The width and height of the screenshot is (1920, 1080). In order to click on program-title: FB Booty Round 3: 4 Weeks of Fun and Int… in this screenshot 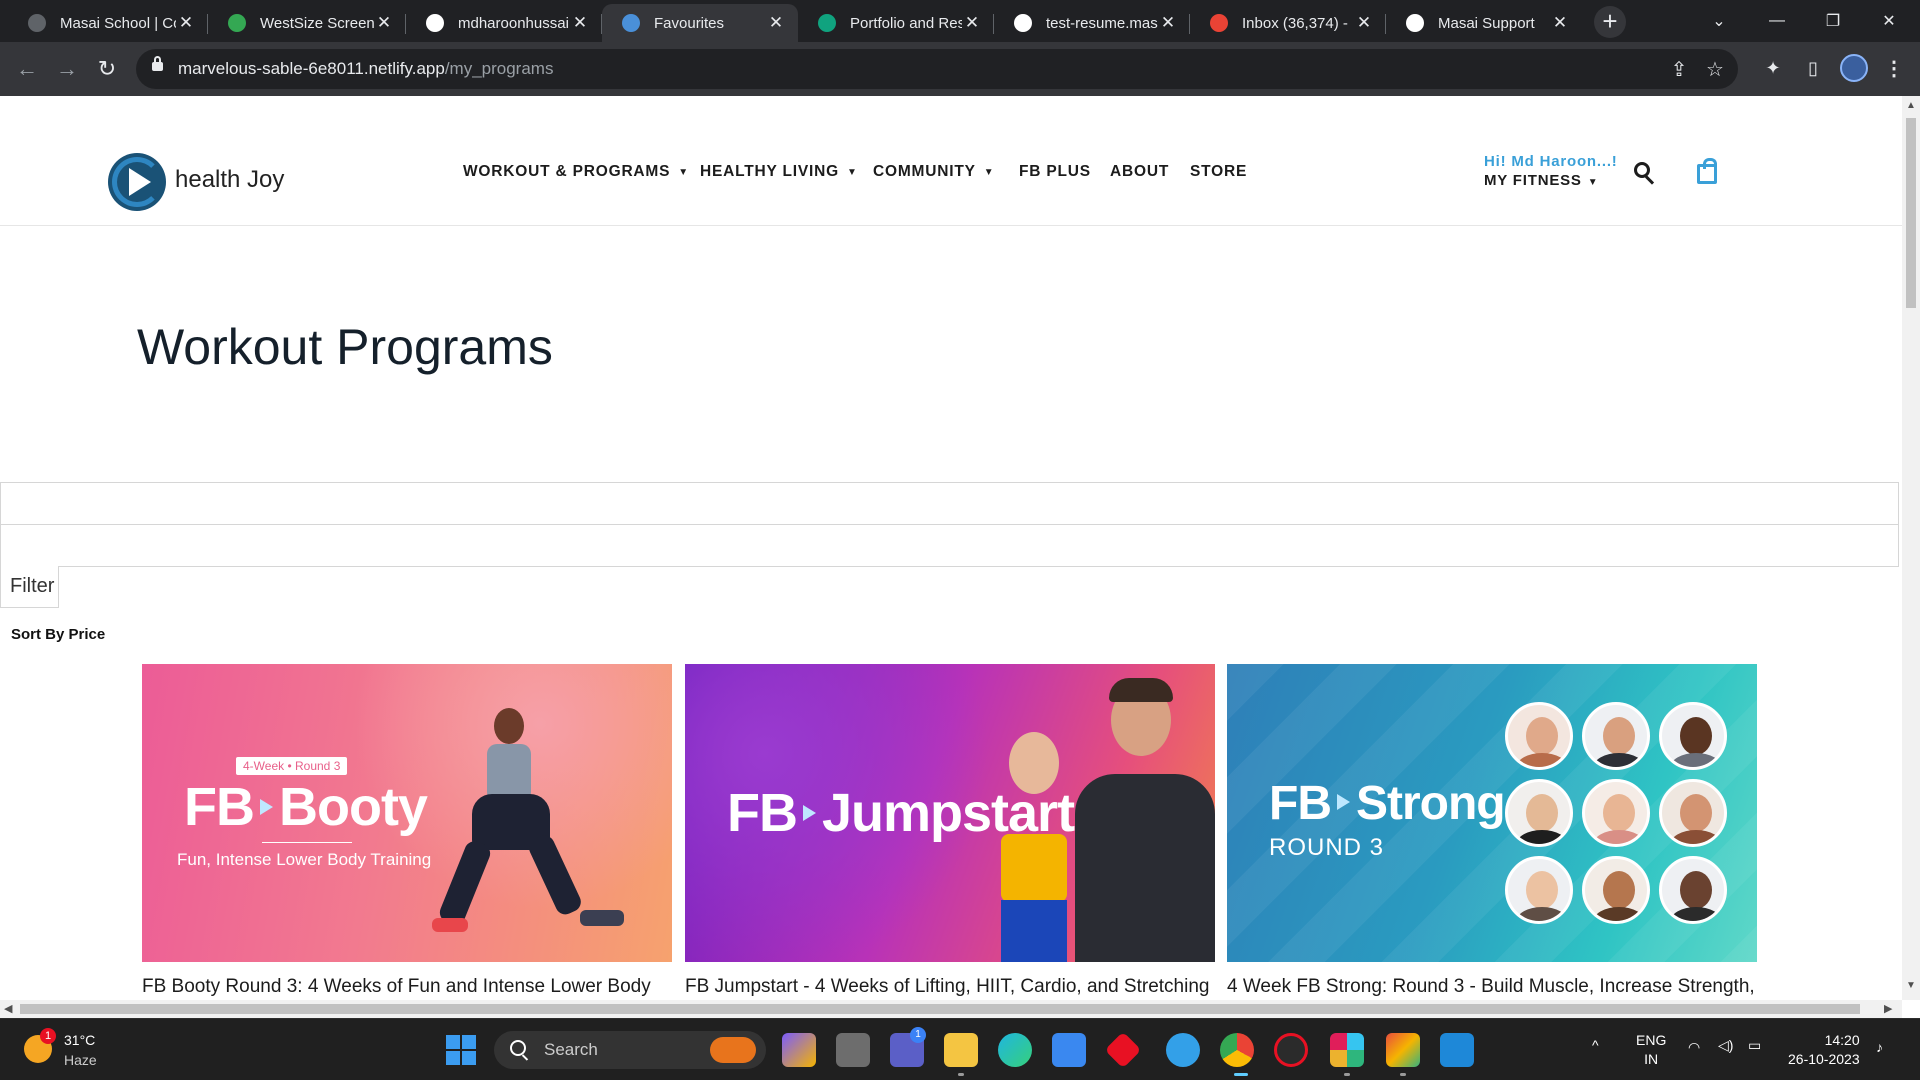, I will do `click(407, 987)`.